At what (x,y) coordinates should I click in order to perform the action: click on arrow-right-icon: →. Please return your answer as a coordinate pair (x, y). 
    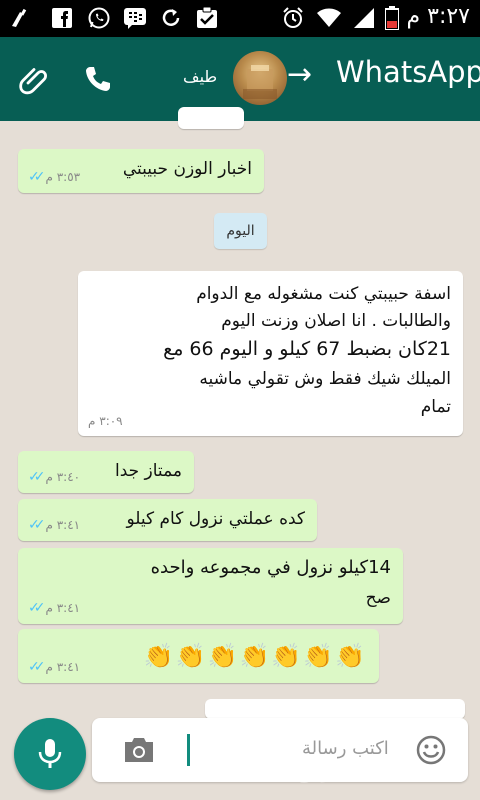
    Looking at the image, I should click on (299, 75).